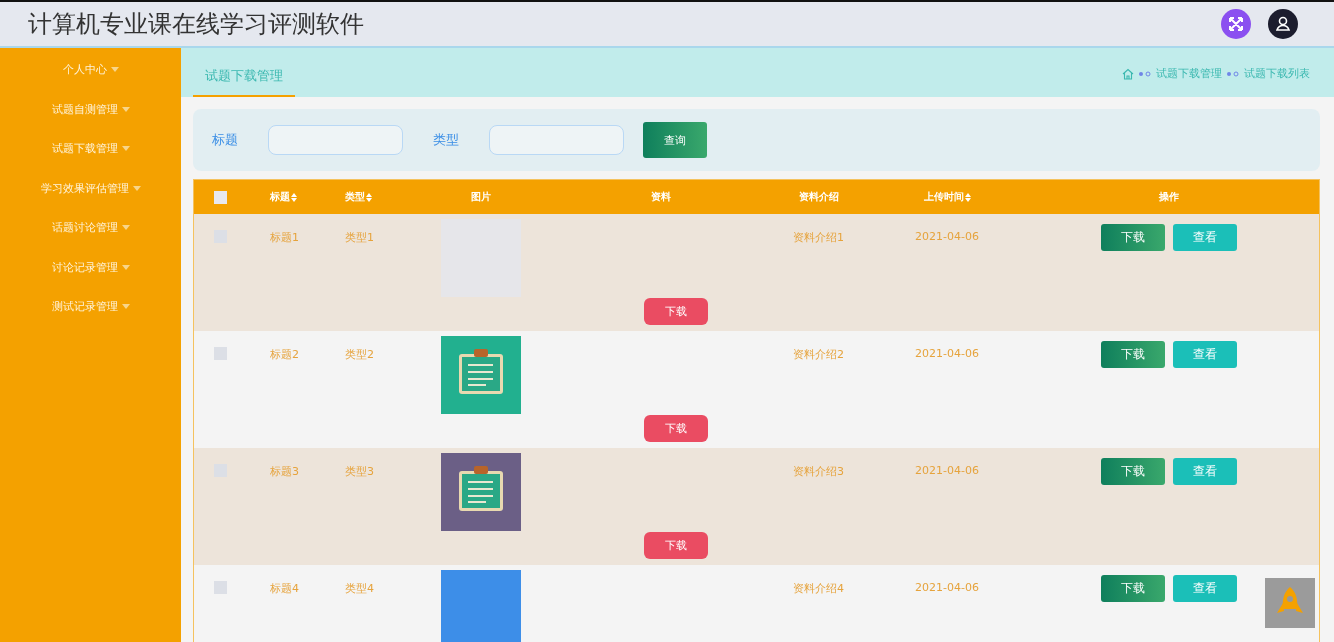 Image resolution: width=1334 pixels, height=642 pixels. I want to click on column-header: 操作, so click(1168, 197).